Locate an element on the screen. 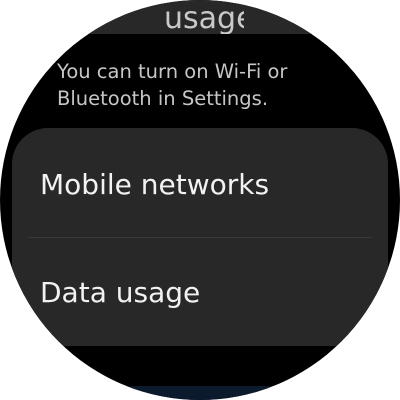 This screenshot has height=400, width=400. info-message-line-2: Bluetooth in Settings. is located at coordinates (163, 98).